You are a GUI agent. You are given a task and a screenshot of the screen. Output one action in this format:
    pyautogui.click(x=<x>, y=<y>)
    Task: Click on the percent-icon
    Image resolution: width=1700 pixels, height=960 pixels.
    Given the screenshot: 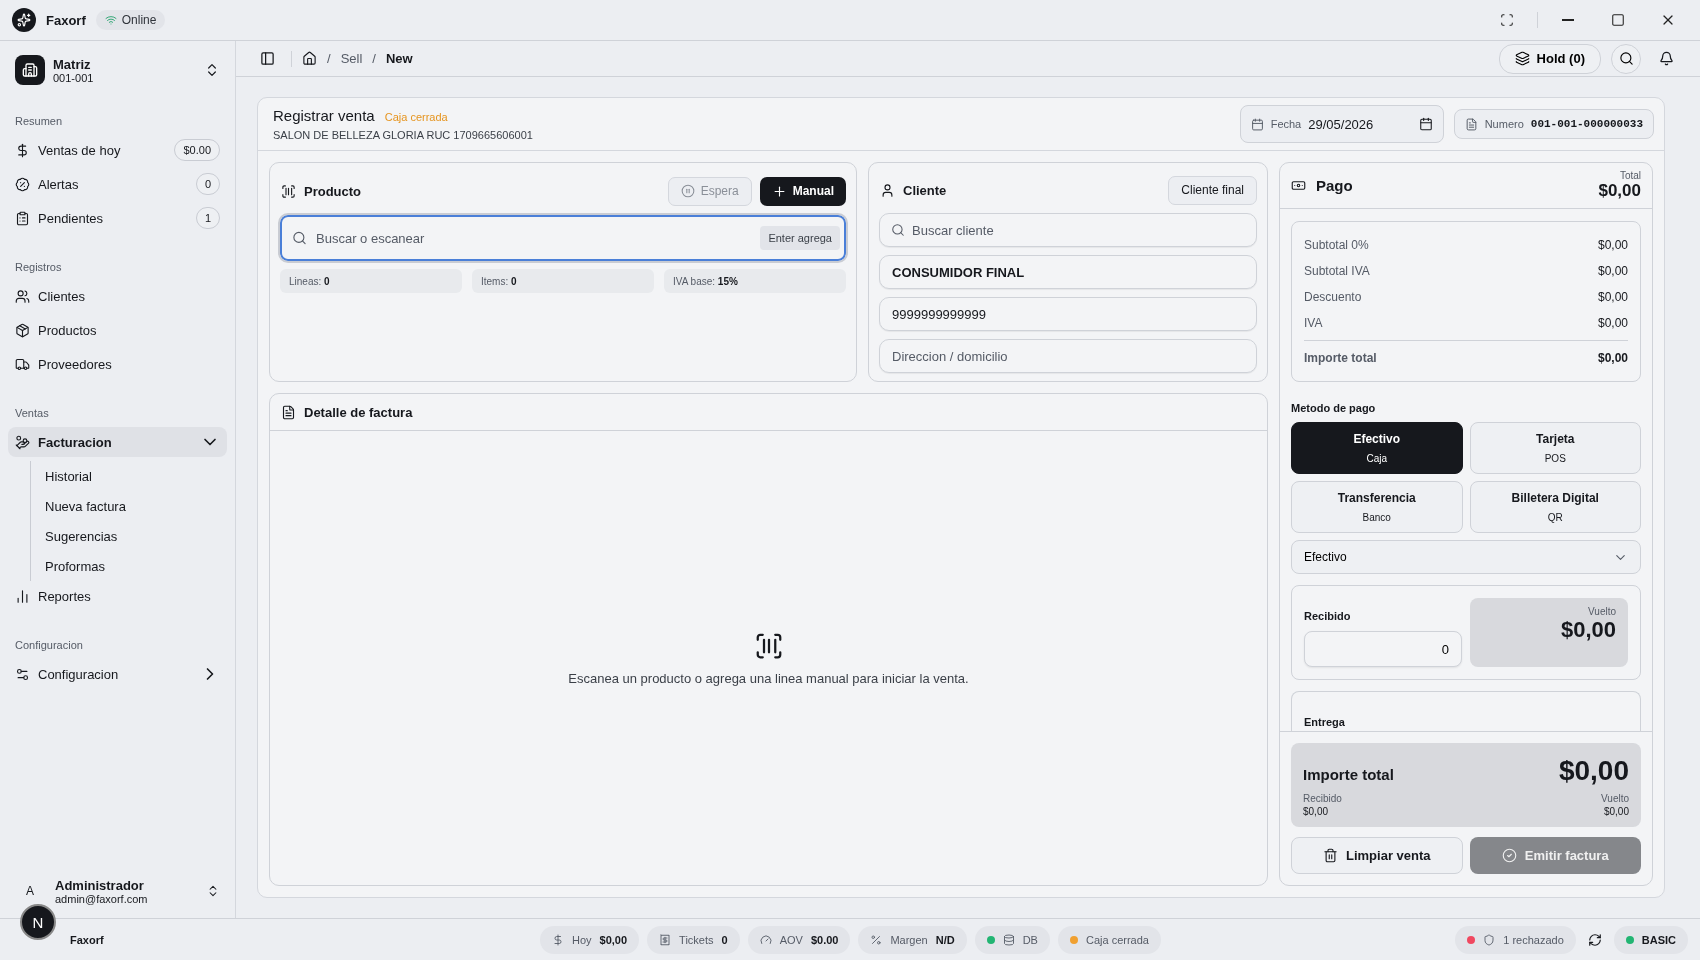 What is the action you would take?
    pyautogui.click(x=876, y=939)
    